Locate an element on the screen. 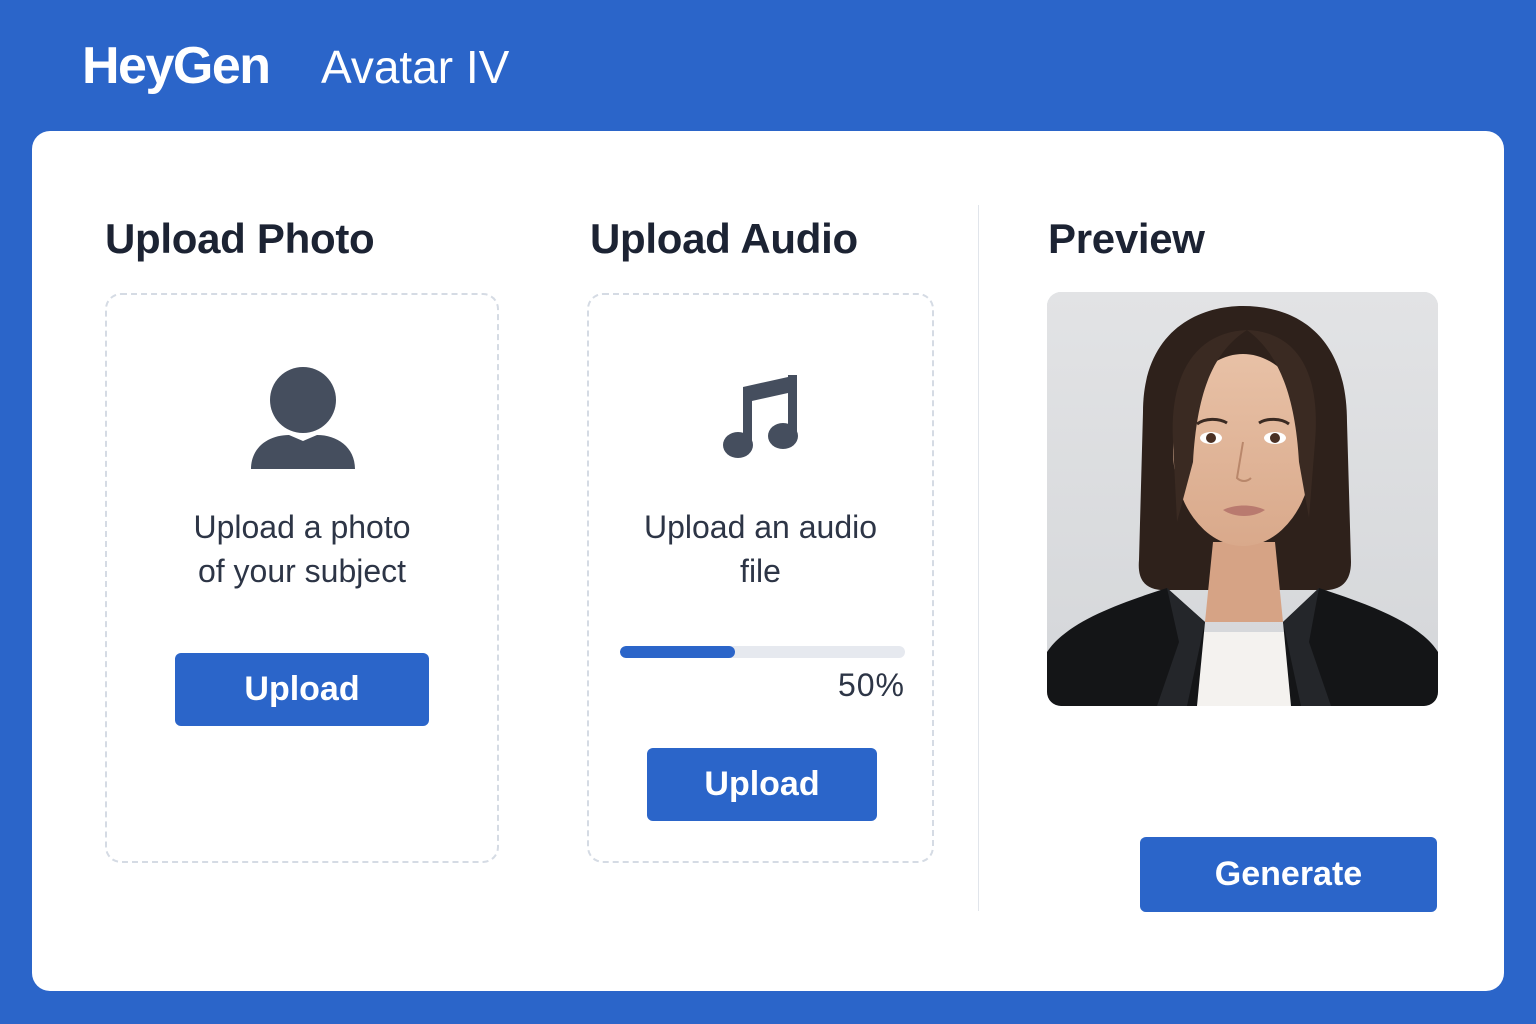 The width and height of the screenshot is (1536, 1024). person-icon is located at coordinates (303, 418).